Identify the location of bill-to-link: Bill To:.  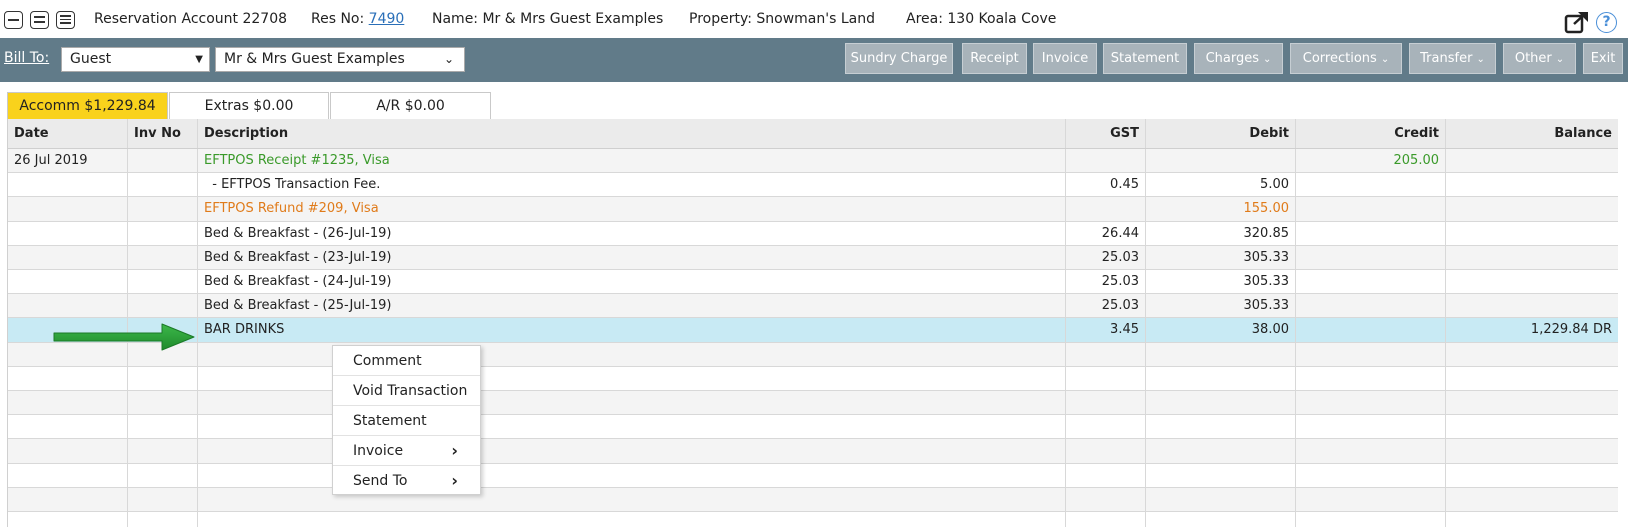
(26, 58).